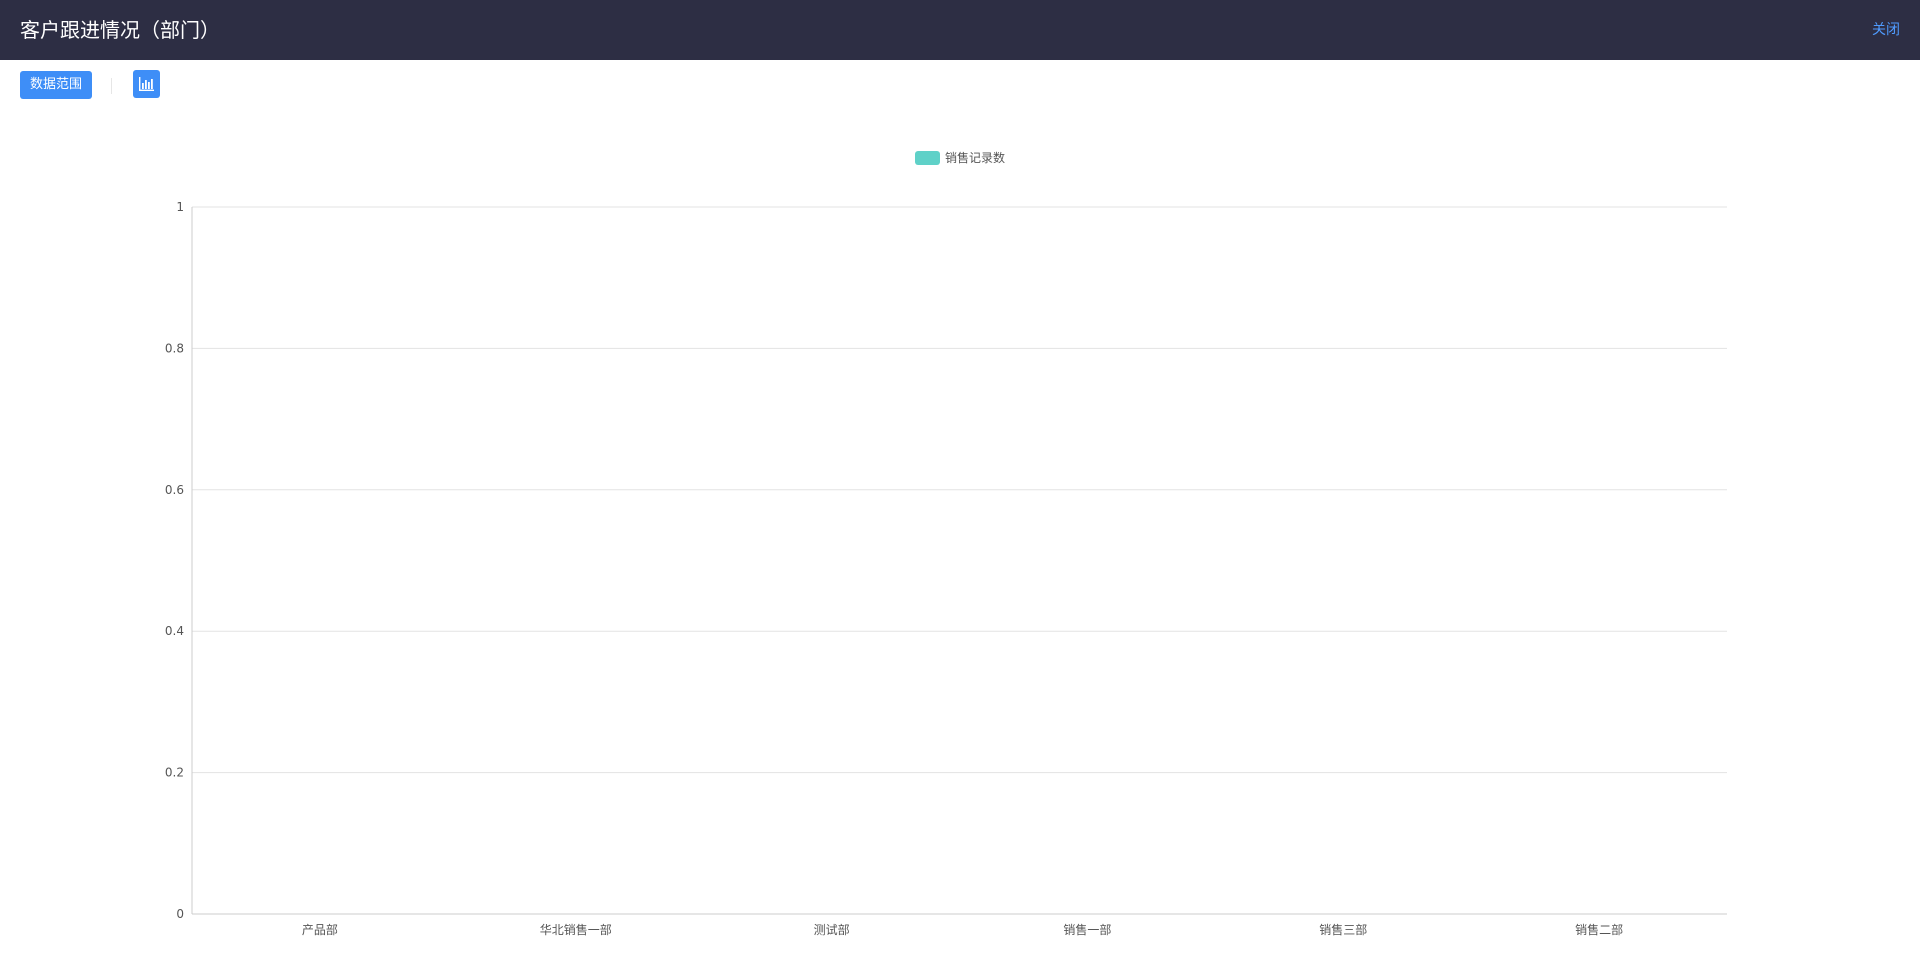 The width and height of the screenshot is (1920, 974). What do you see at coordinates (111, 86) in the screenshot?
I see `toolbar-divider` at bounding box center [111, 86].